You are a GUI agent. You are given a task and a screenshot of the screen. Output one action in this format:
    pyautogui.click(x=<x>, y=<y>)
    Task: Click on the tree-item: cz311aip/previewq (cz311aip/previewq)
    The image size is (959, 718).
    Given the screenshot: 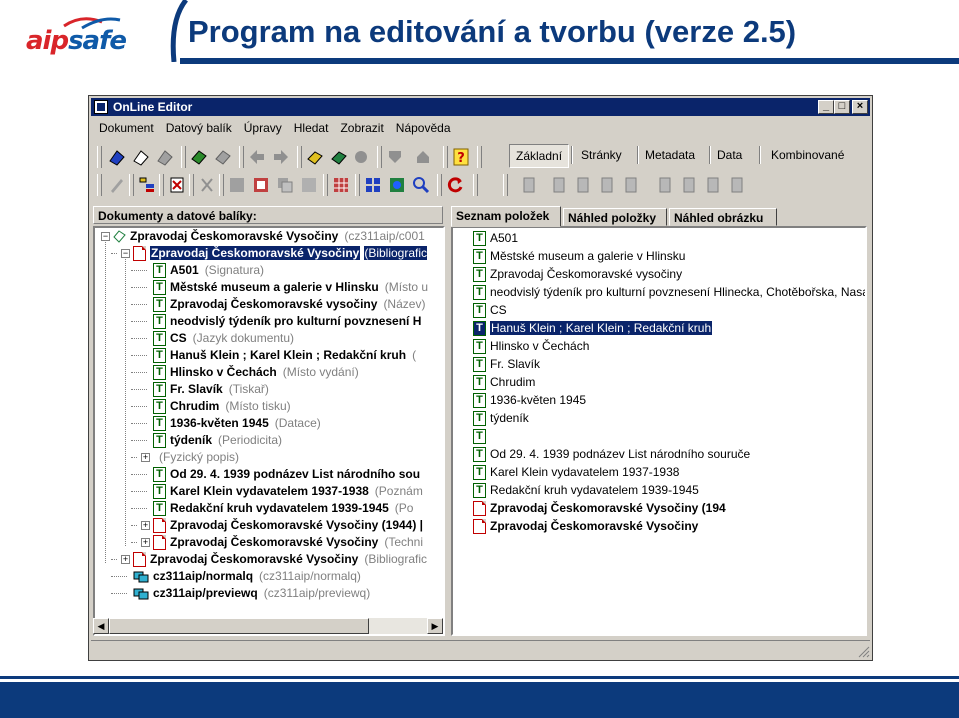 What is the action you would take?
    pyautogui.click(x=251, y=593)
    